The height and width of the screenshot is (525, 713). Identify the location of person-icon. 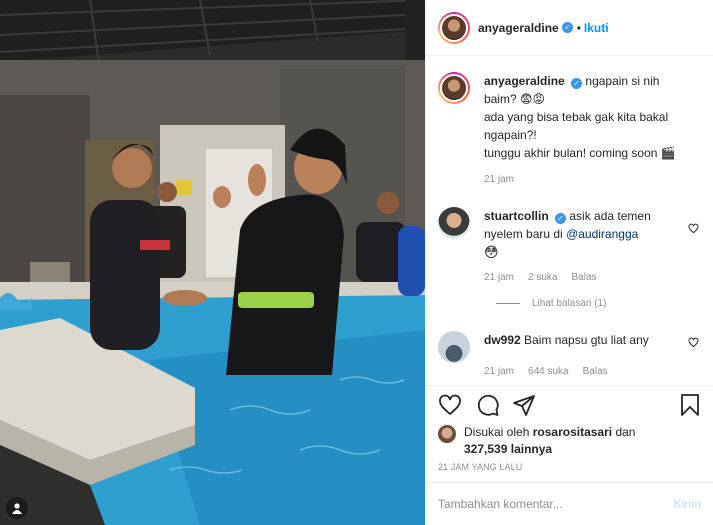
(17, 508).